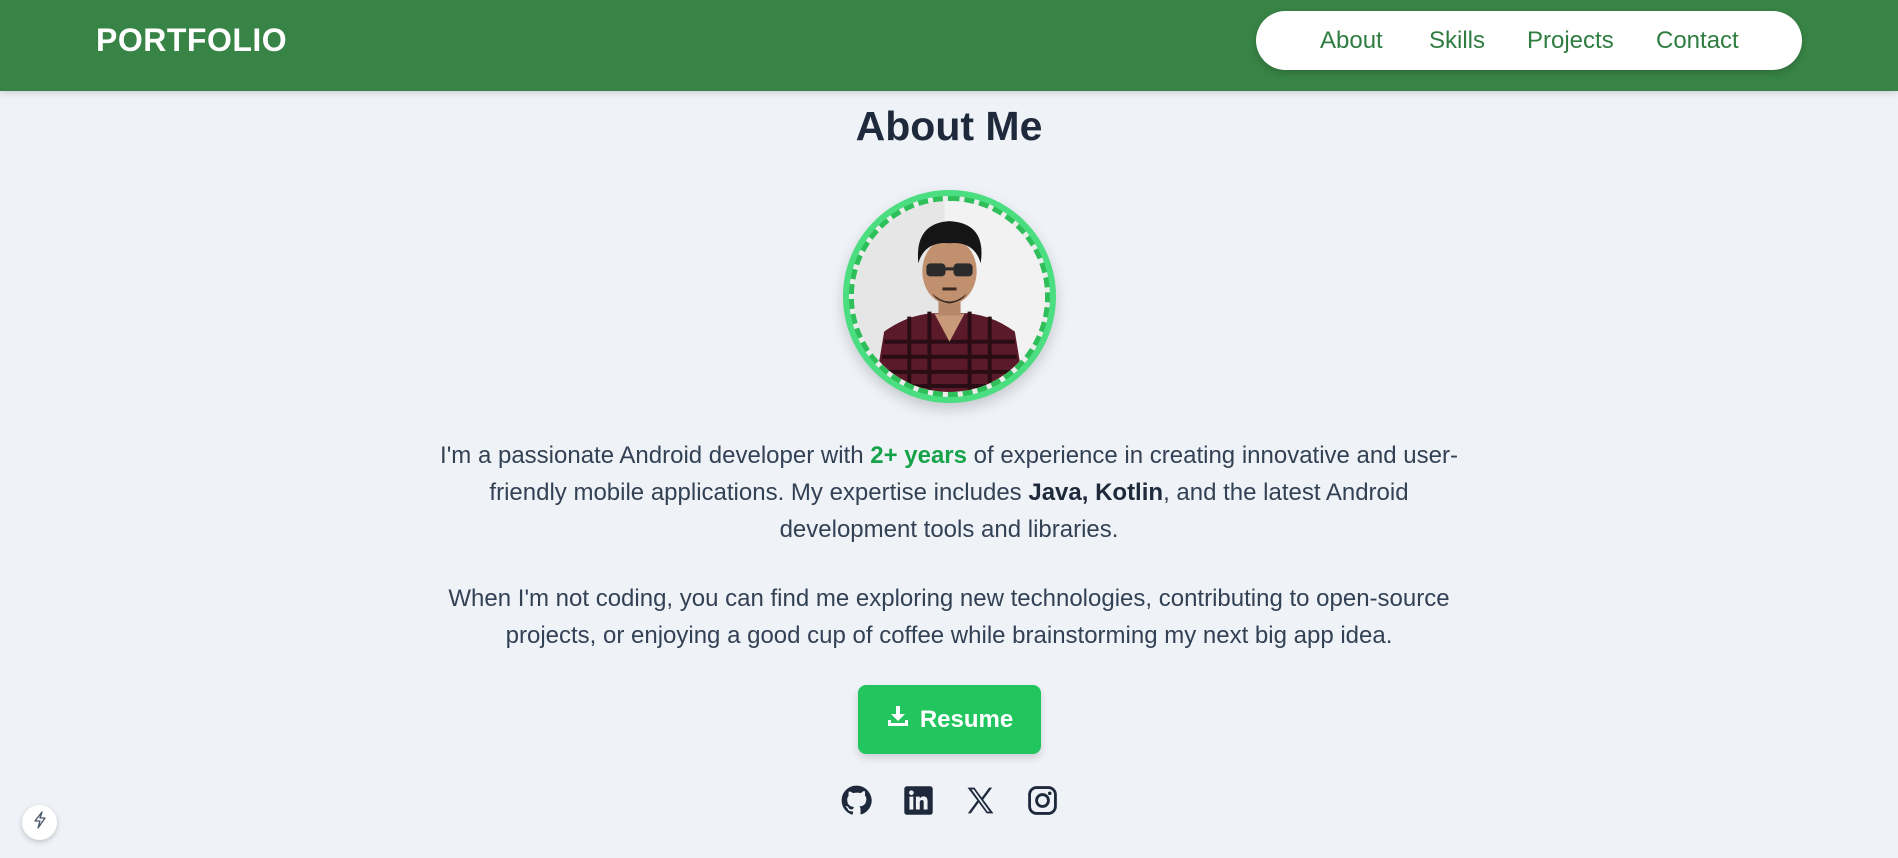 This screenshot has width=1898, height=858. I want to click on section-title: About Me, so click(949, 126).